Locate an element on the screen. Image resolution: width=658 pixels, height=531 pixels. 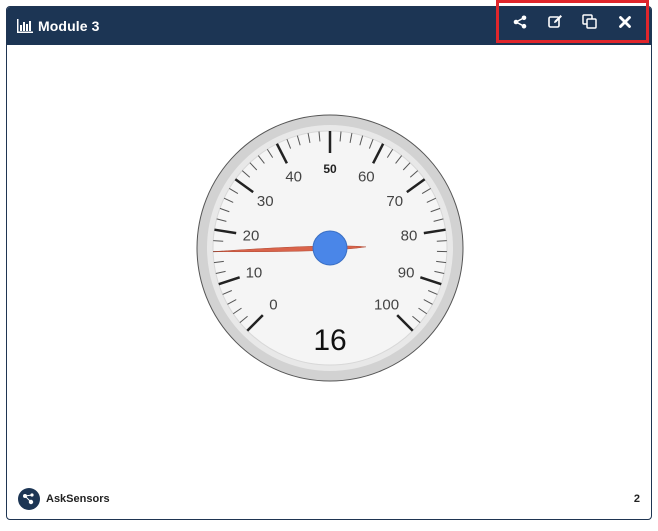
gauge-tick-label: 80 is located at coordinates (409, 235).